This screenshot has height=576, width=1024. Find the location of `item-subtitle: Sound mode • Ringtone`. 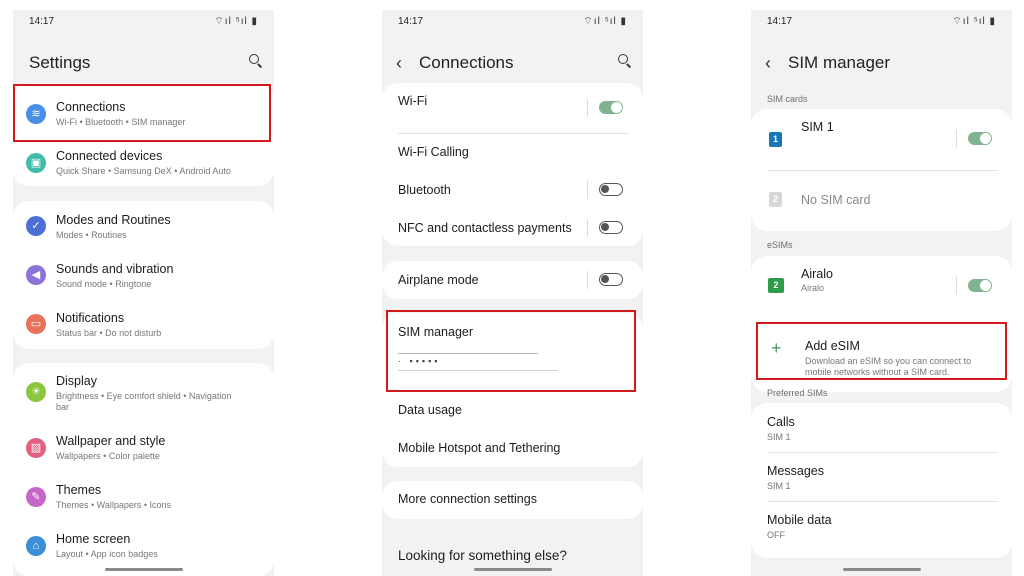

item-subtitle: Sound mode • Ringtone is located at coordinates (104, 284).